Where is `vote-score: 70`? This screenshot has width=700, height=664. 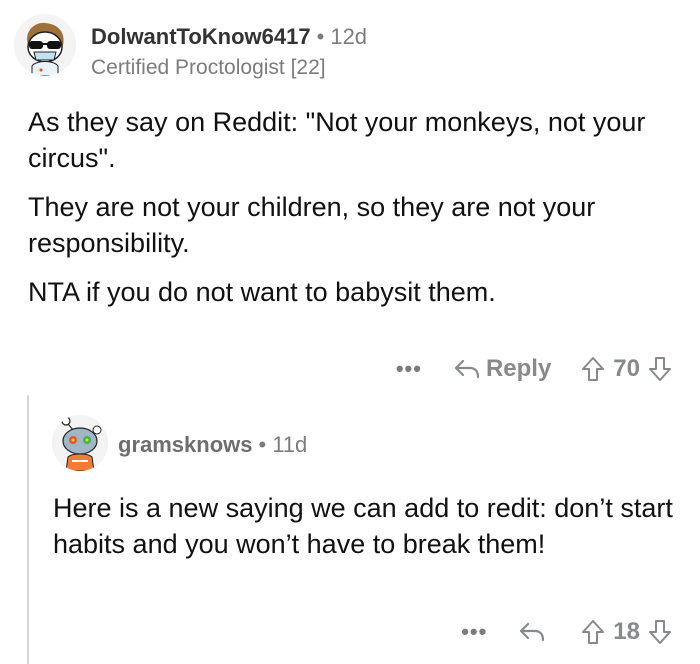 vote-score: 70 is located at coordinates (626, 368).